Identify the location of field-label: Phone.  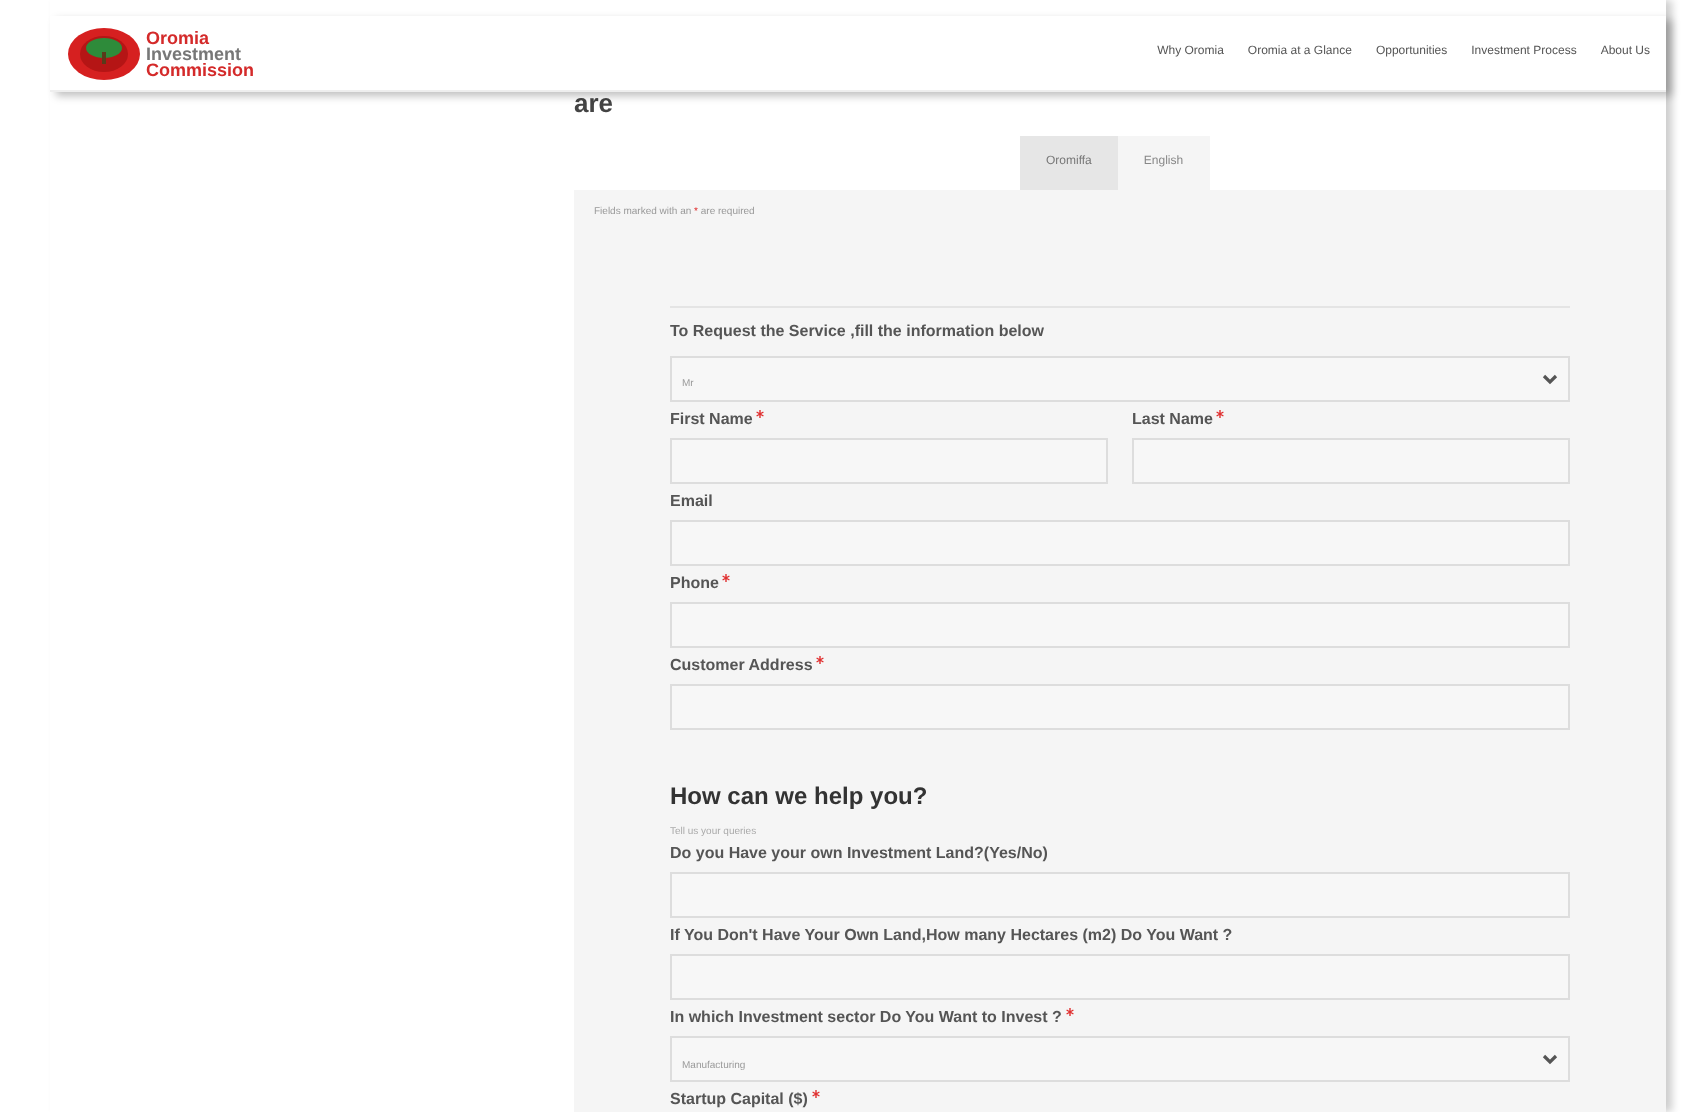
(694, 583).